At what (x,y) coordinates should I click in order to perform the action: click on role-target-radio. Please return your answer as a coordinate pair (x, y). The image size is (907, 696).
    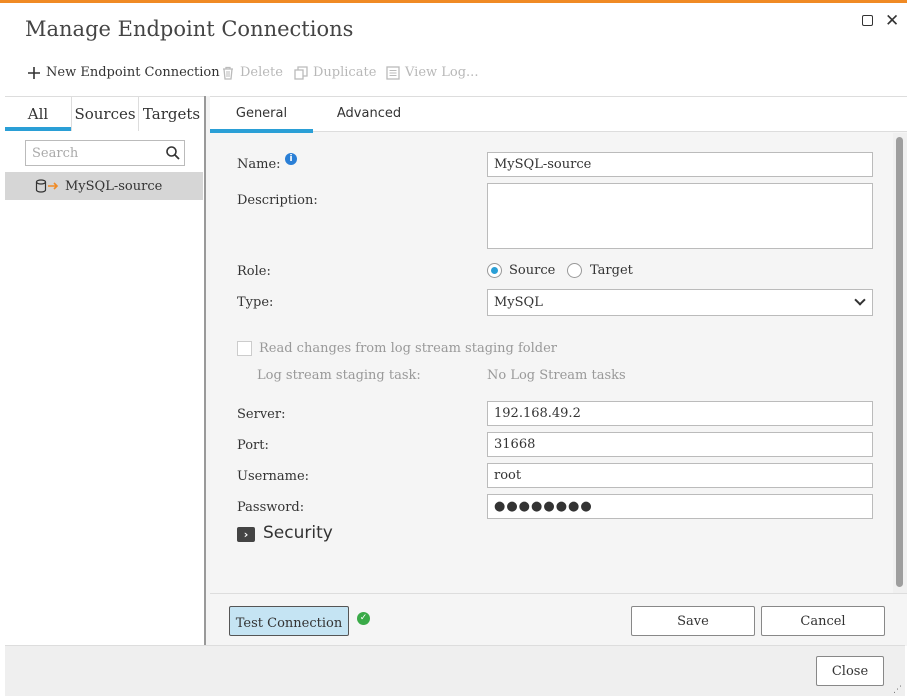
    Looking at the image, I should click on (574, 270).